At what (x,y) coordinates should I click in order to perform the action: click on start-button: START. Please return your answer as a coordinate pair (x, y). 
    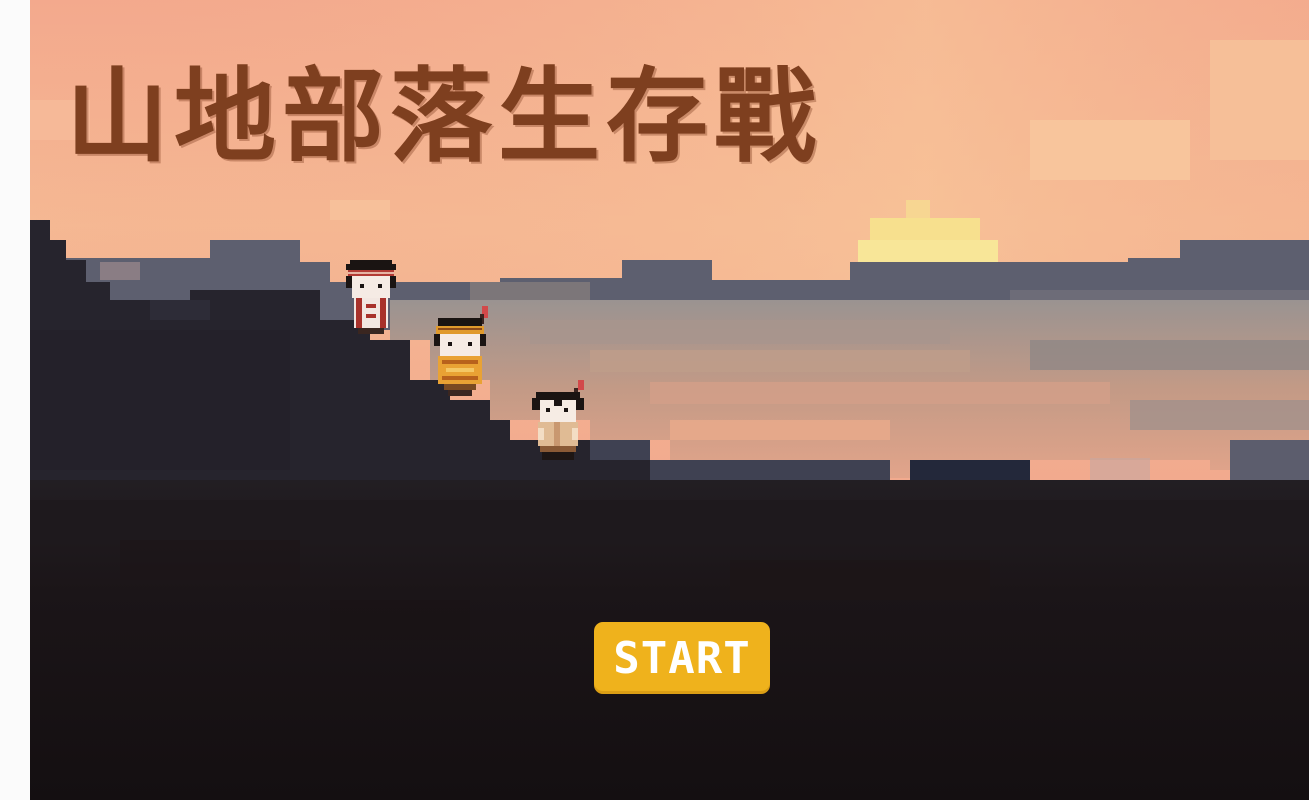
    Looking at the image, I should click on (682, 658).